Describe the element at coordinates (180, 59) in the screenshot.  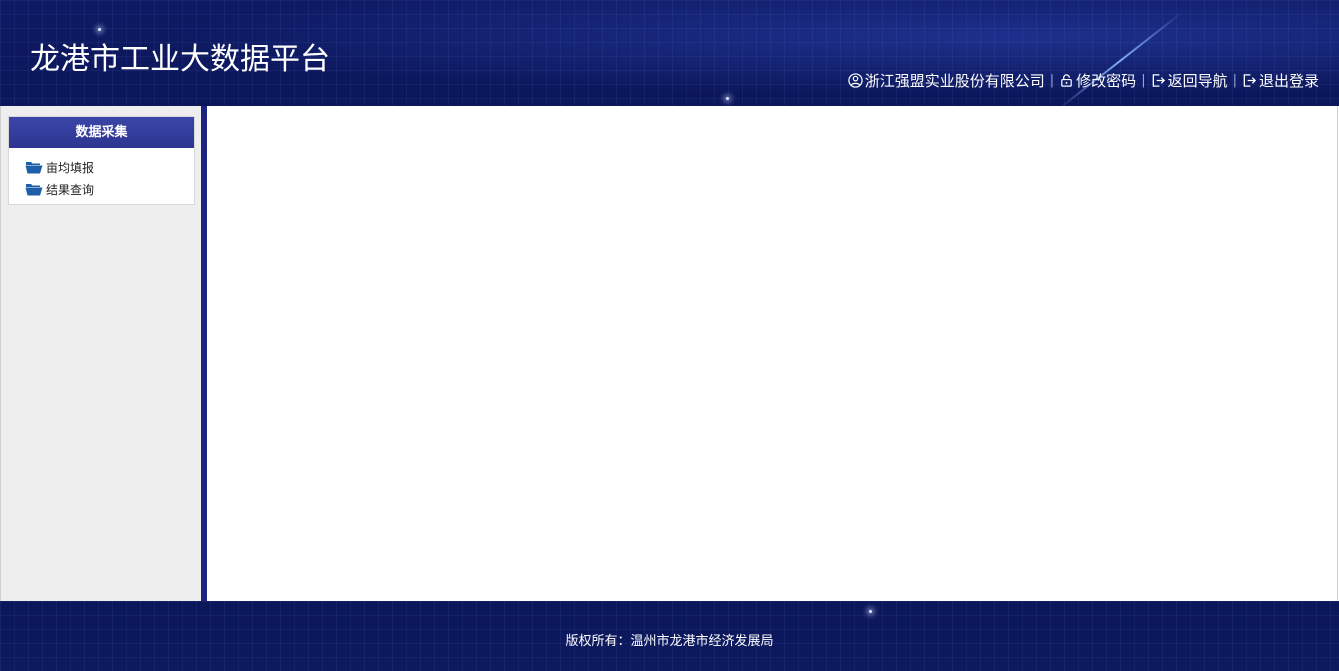
I see `app-title: 龙港市工业大数据平台` at that location.